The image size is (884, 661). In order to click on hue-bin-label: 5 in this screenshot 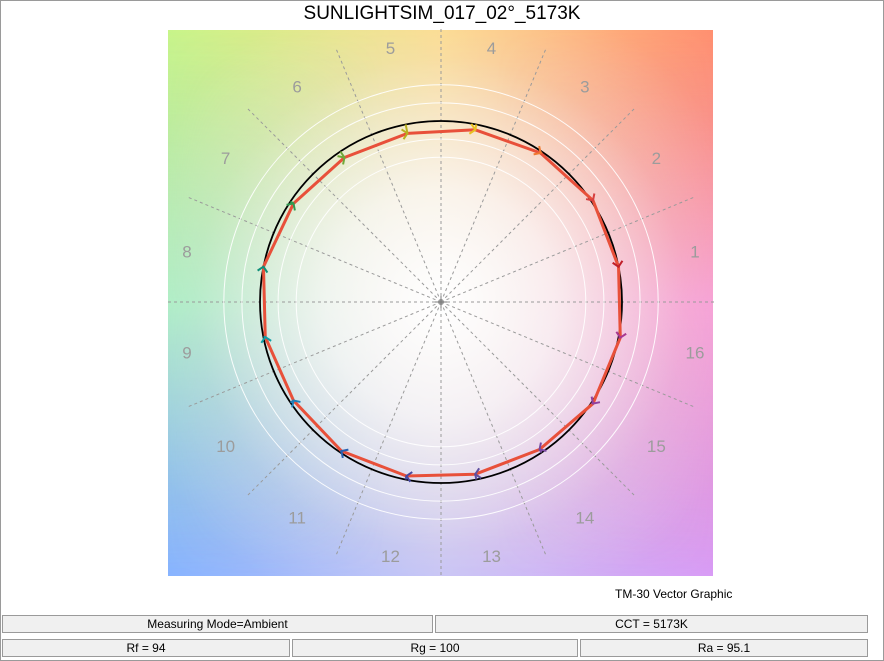, I will do `click(390, 48)`.